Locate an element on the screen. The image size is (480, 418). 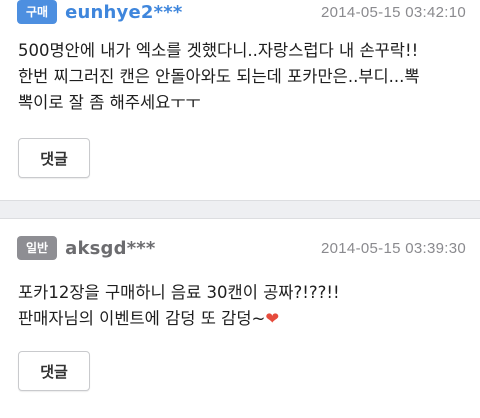
reviewer-username: eunhye2*** is located at coordinates (123, 12).